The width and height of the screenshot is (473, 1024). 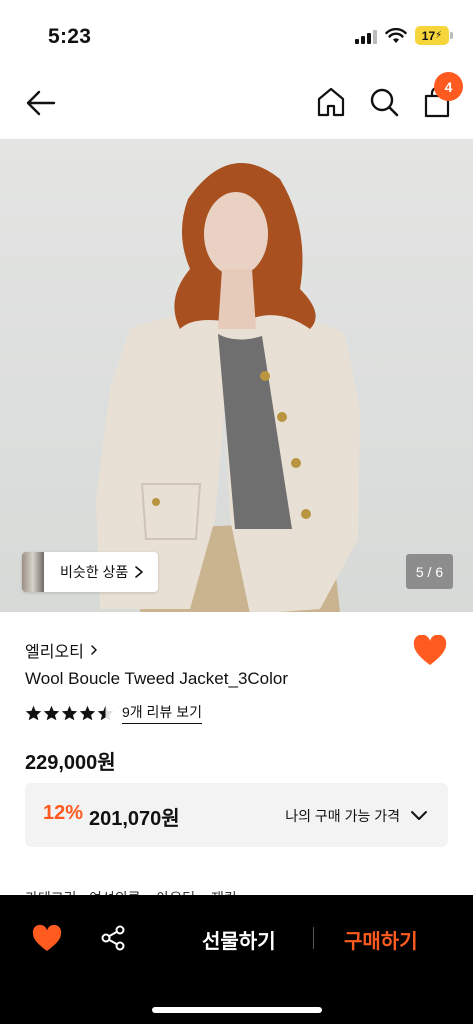 I want to click on back-arrow-icon, so click(x=41, y=103).